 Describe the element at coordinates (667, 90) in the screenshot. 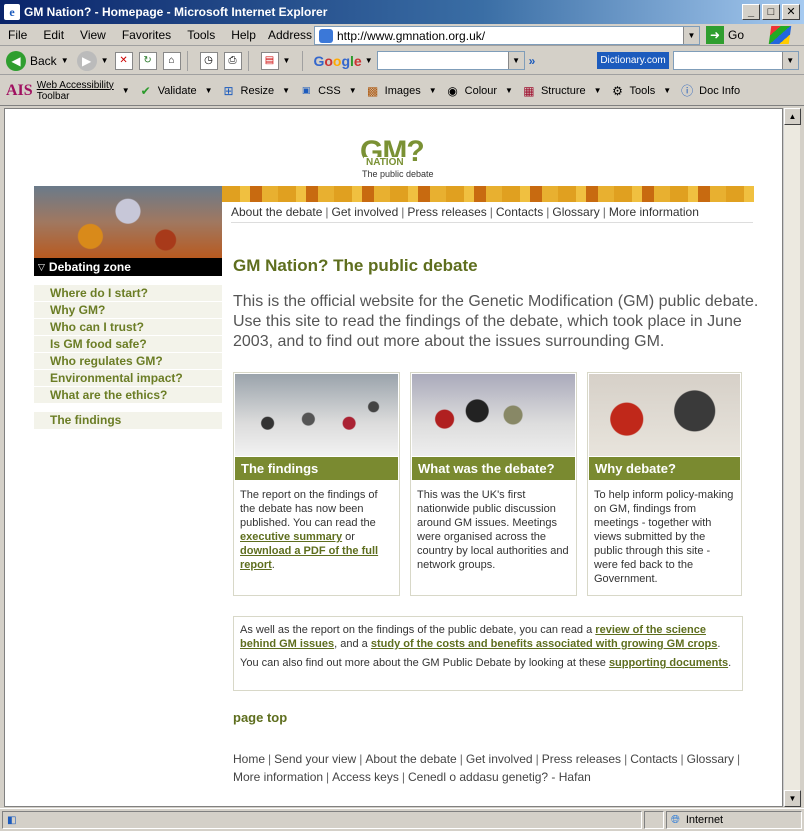

I see `tools-dropdown-icon: ▼` at that location.